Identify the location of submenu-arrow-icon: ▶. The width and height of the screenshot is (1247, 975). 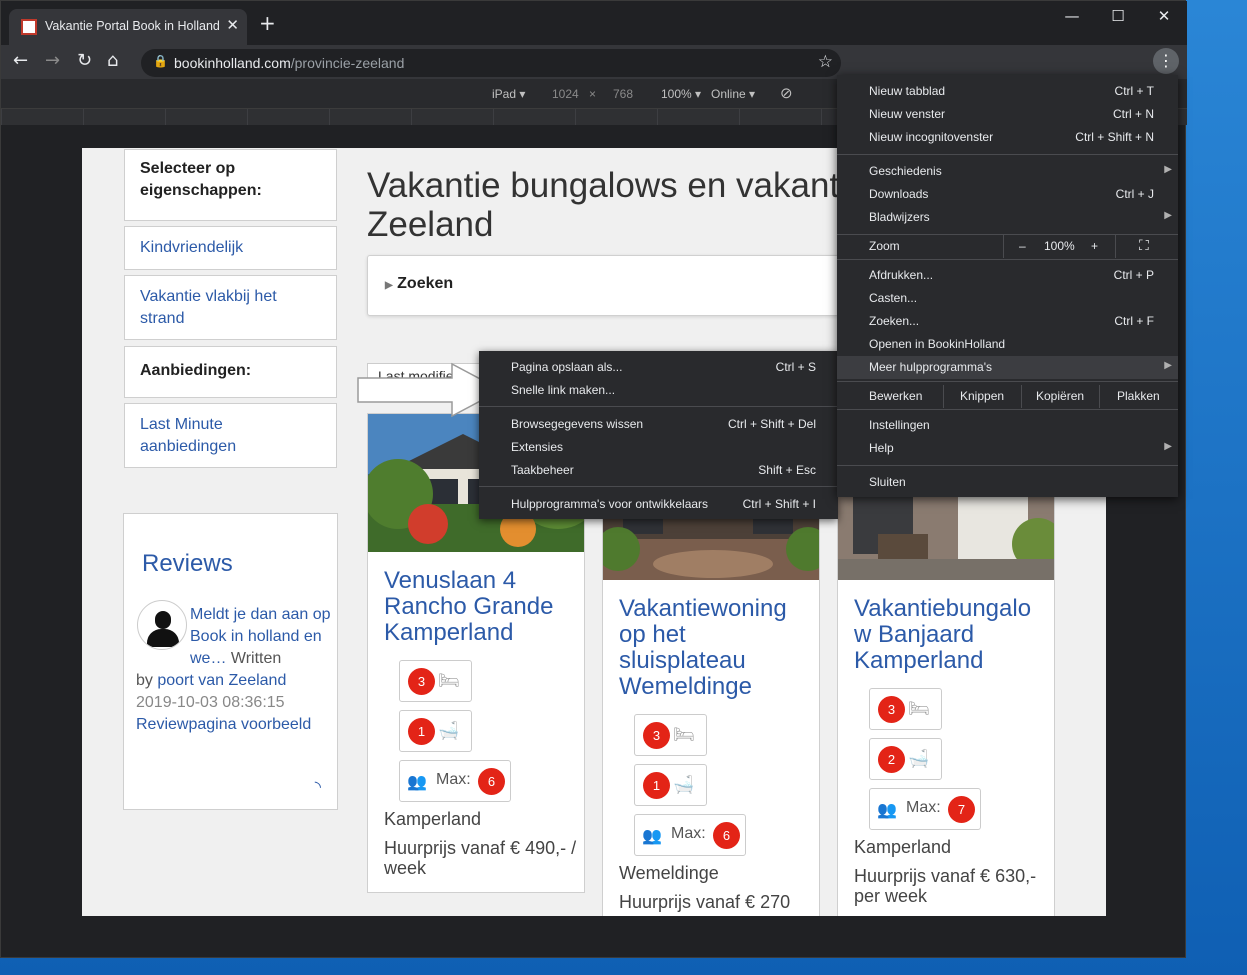
(1168, 215).